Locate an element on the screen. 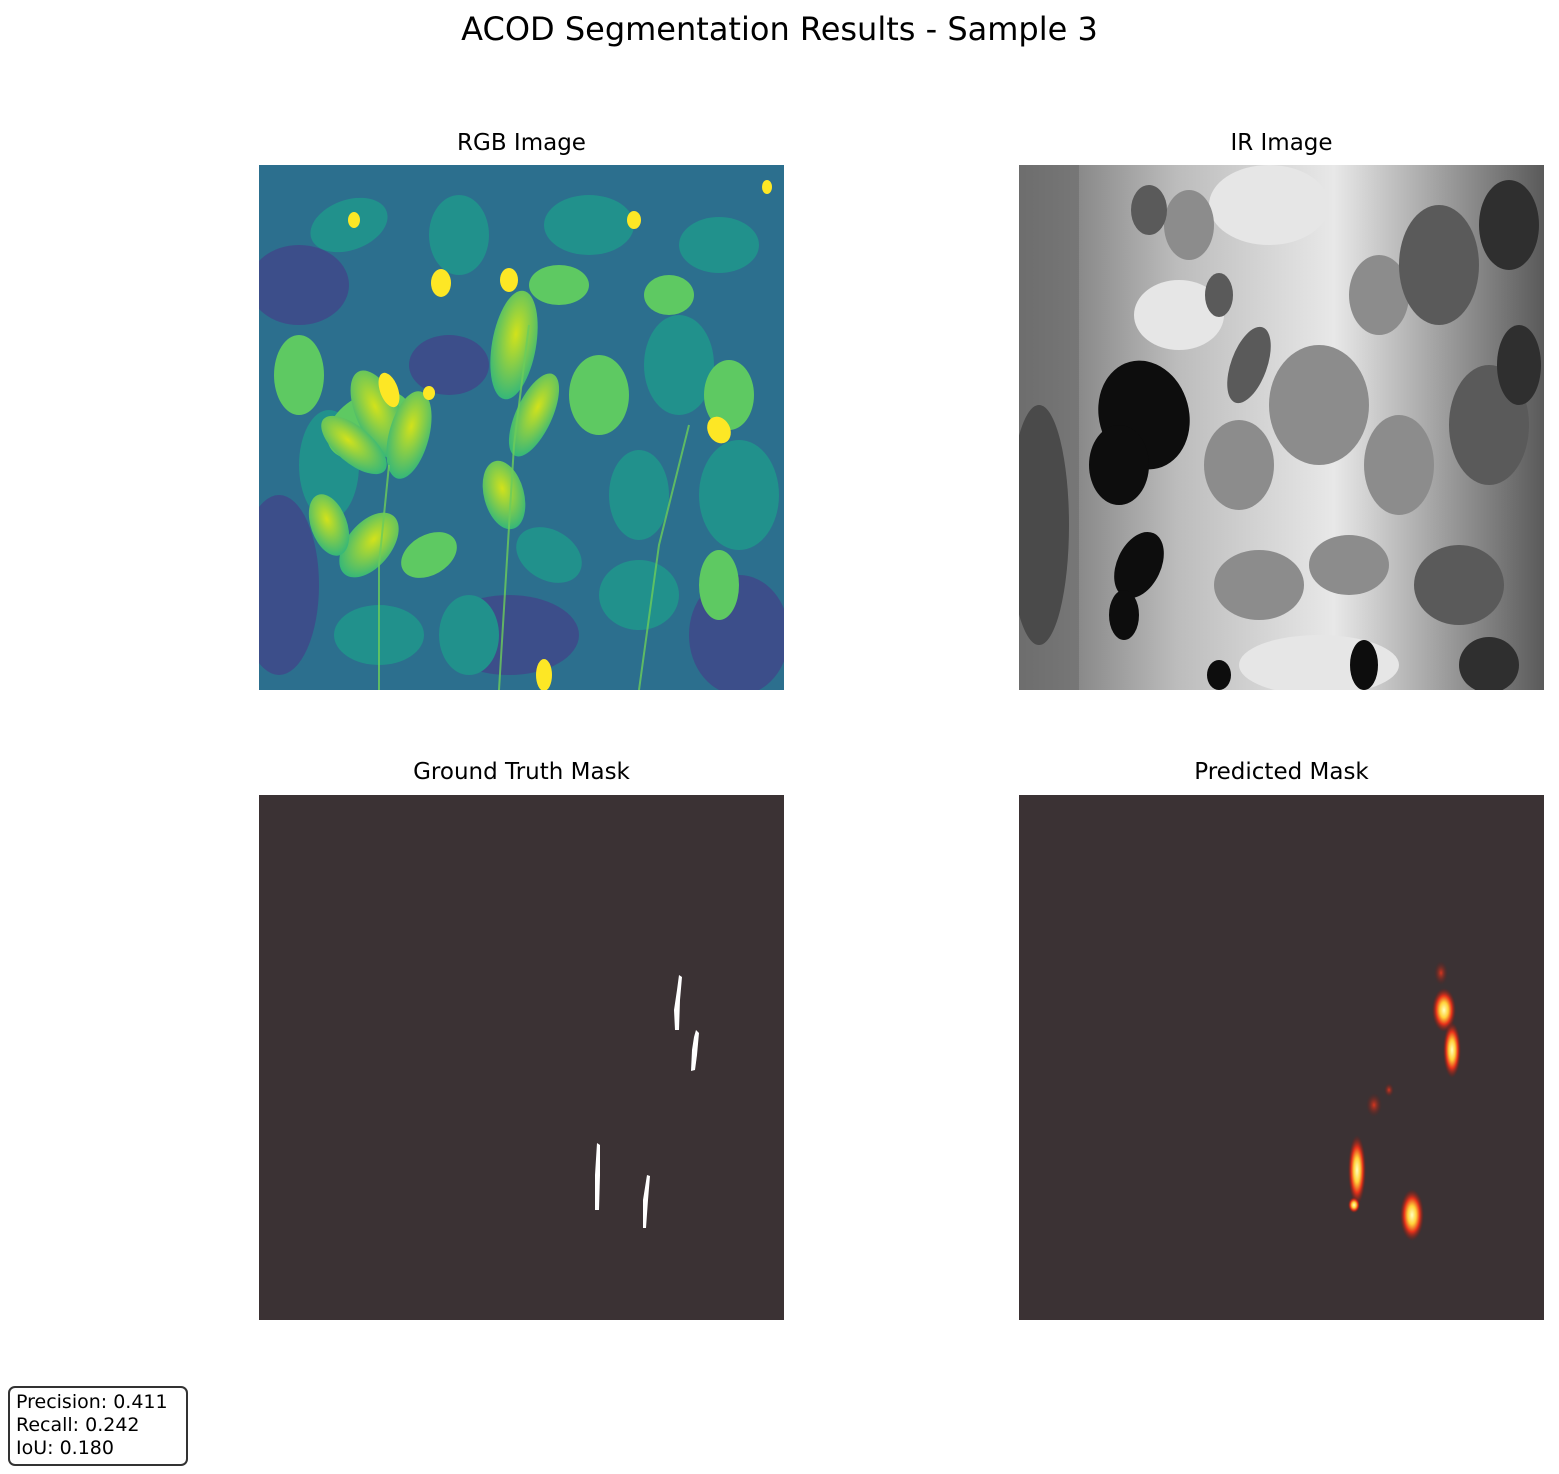 The image size is (1559, 1474). pred-panel-title: Predicted Mask is located at coordinates (1281, 772).